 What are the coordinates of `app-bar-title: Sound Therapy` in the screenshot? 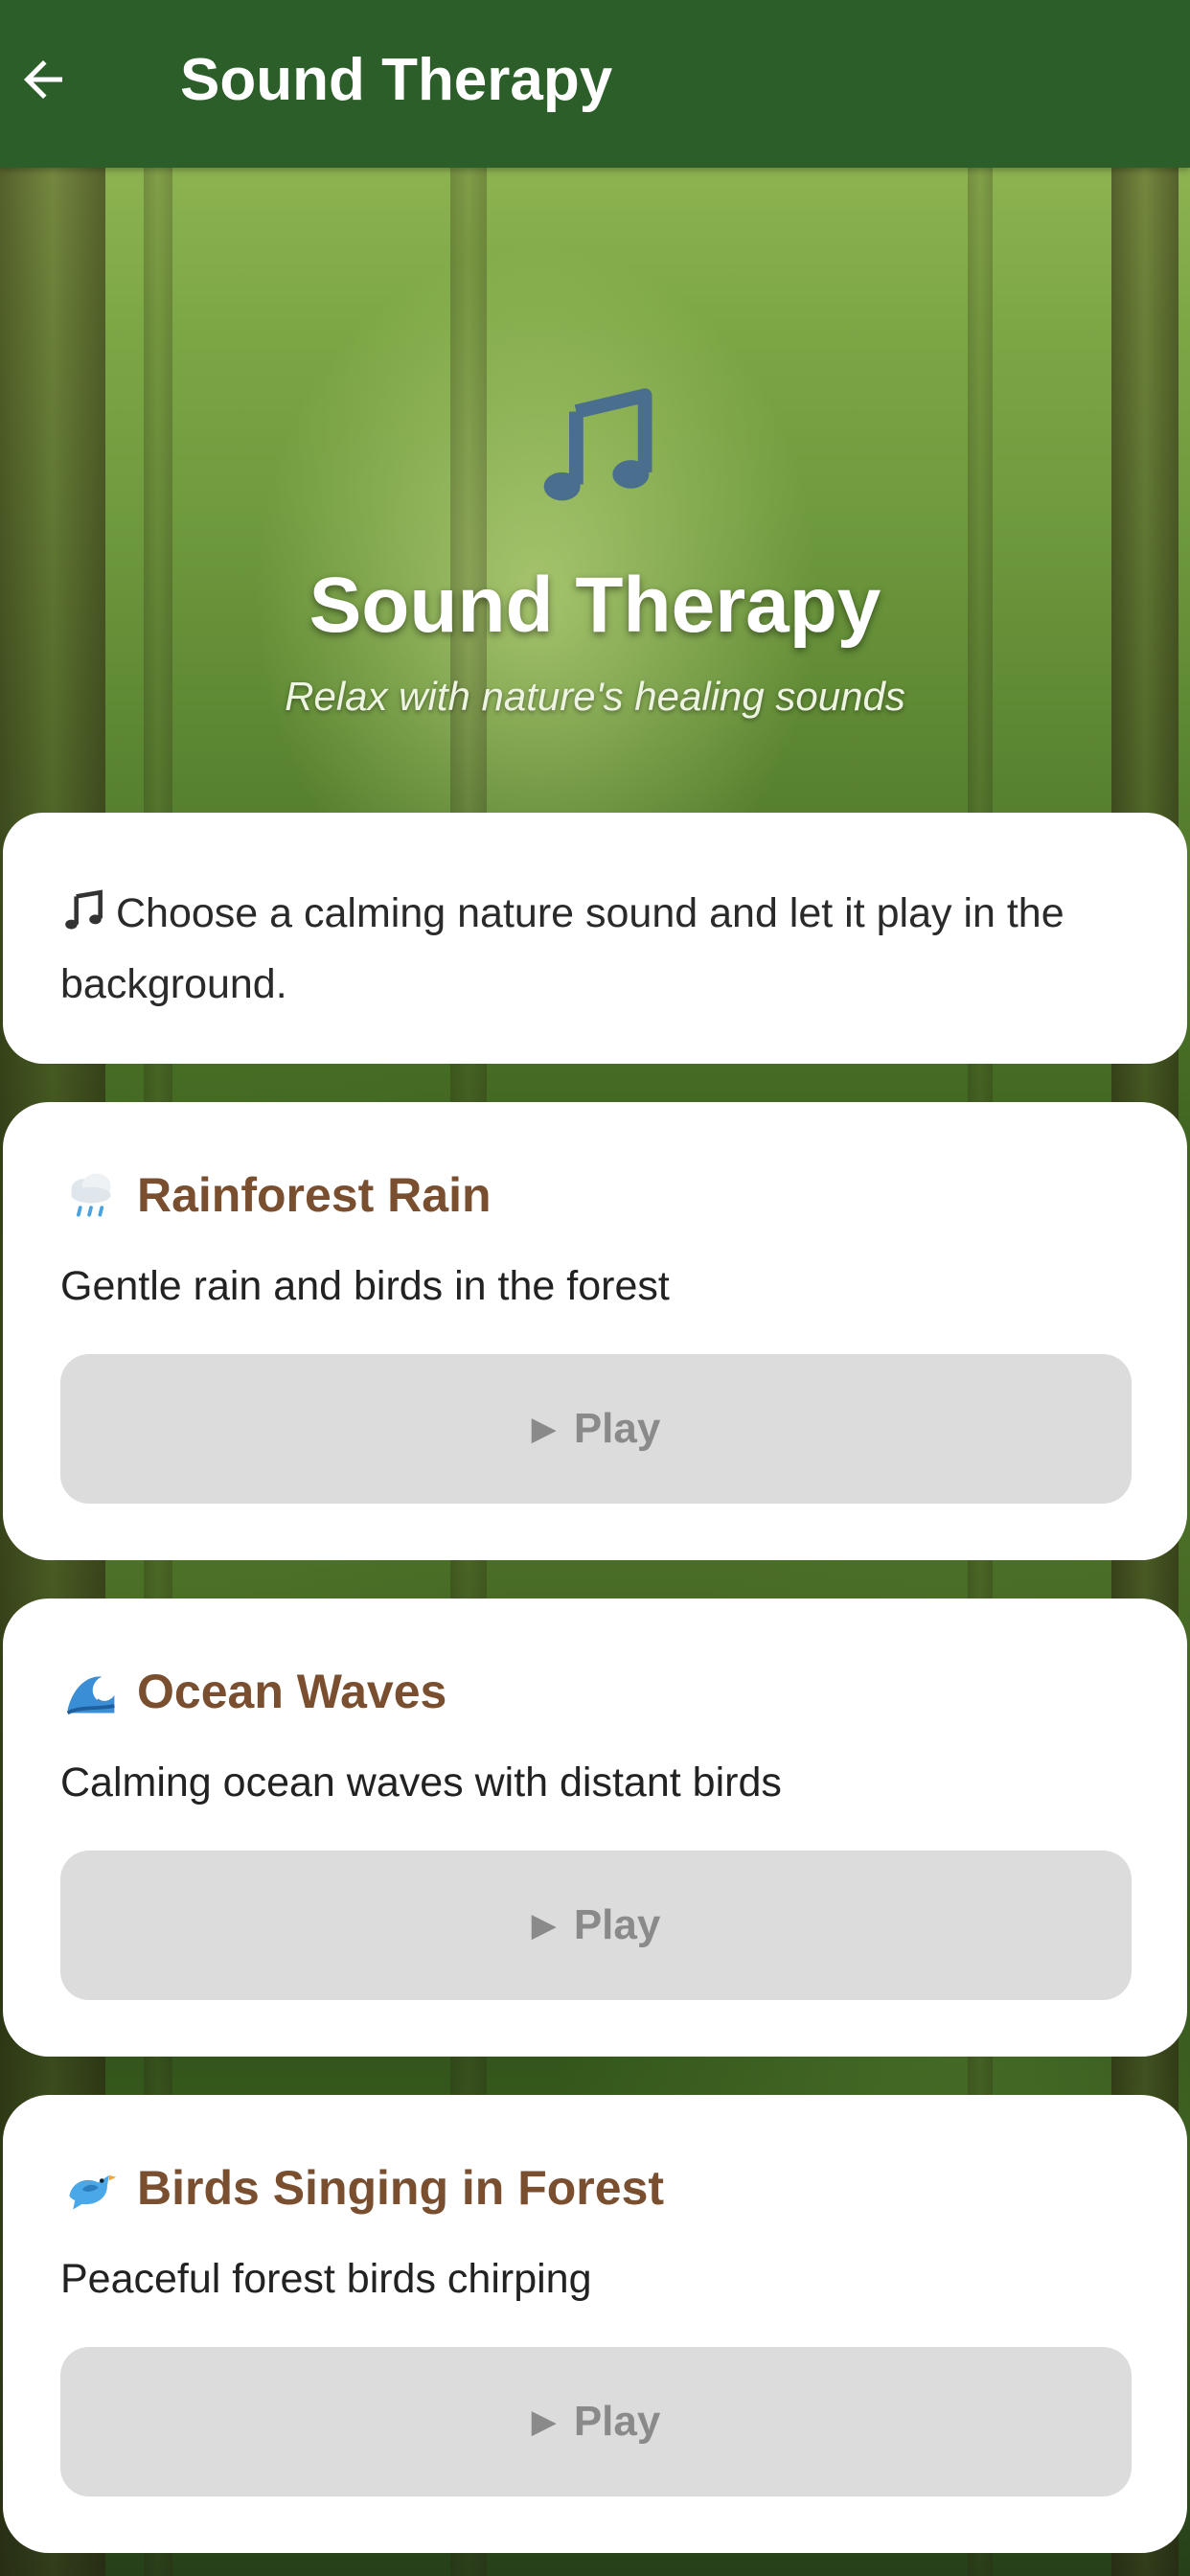 It's located at (397, 80).